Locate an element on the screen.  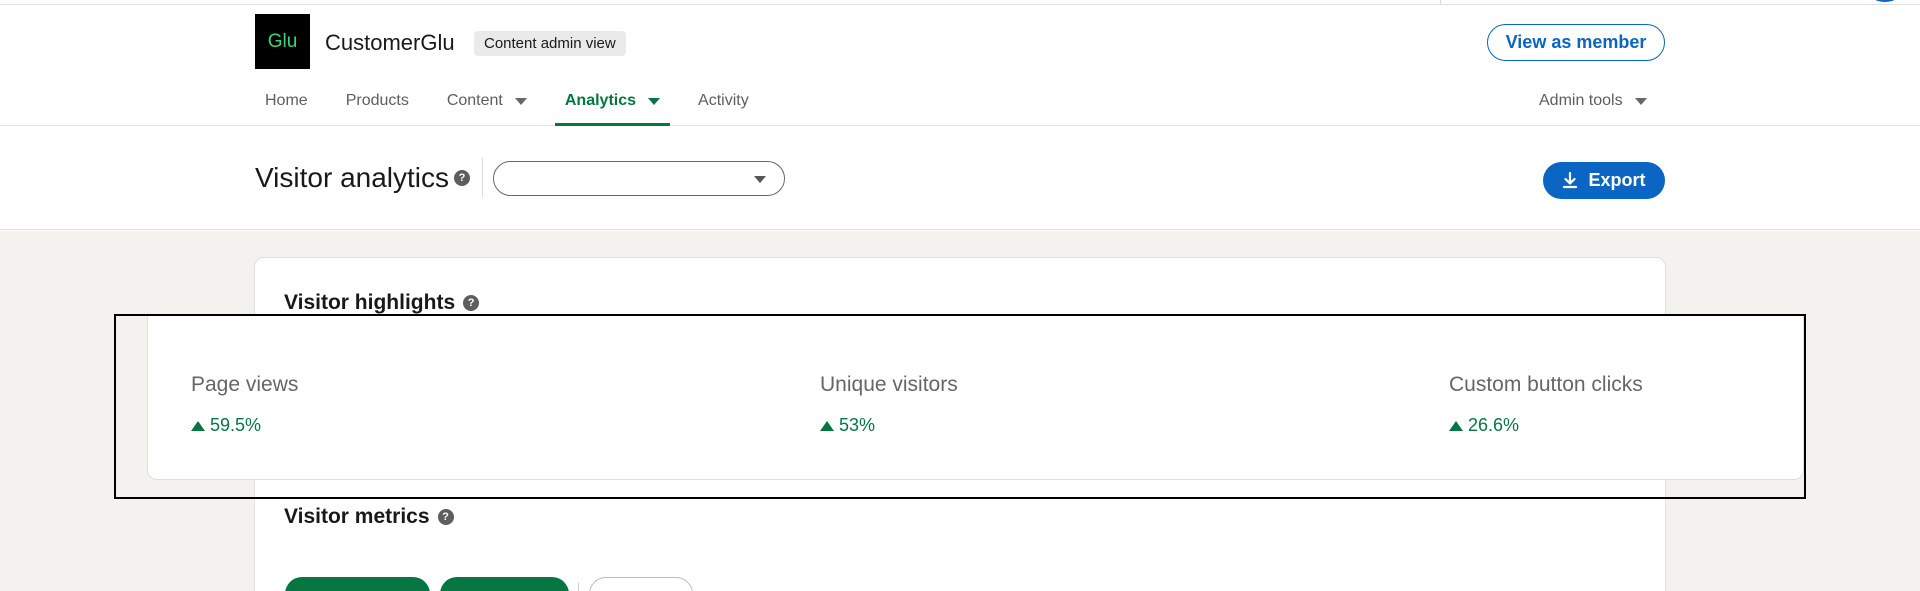
nav-item-label: Home is located at coordinates (286, 100).